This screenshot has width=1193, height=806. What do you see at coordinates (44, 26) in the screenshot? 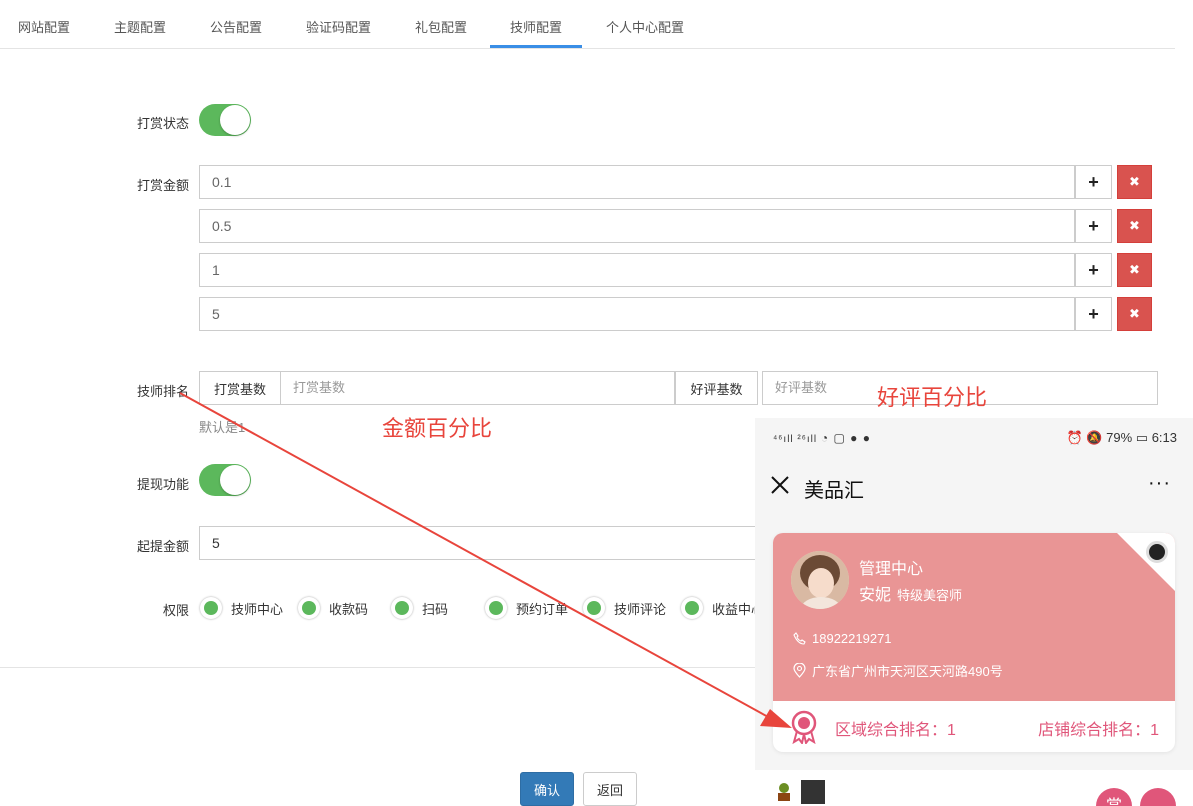
I see `tab-website-config: 网站配置` at bounding box center [44, 26].